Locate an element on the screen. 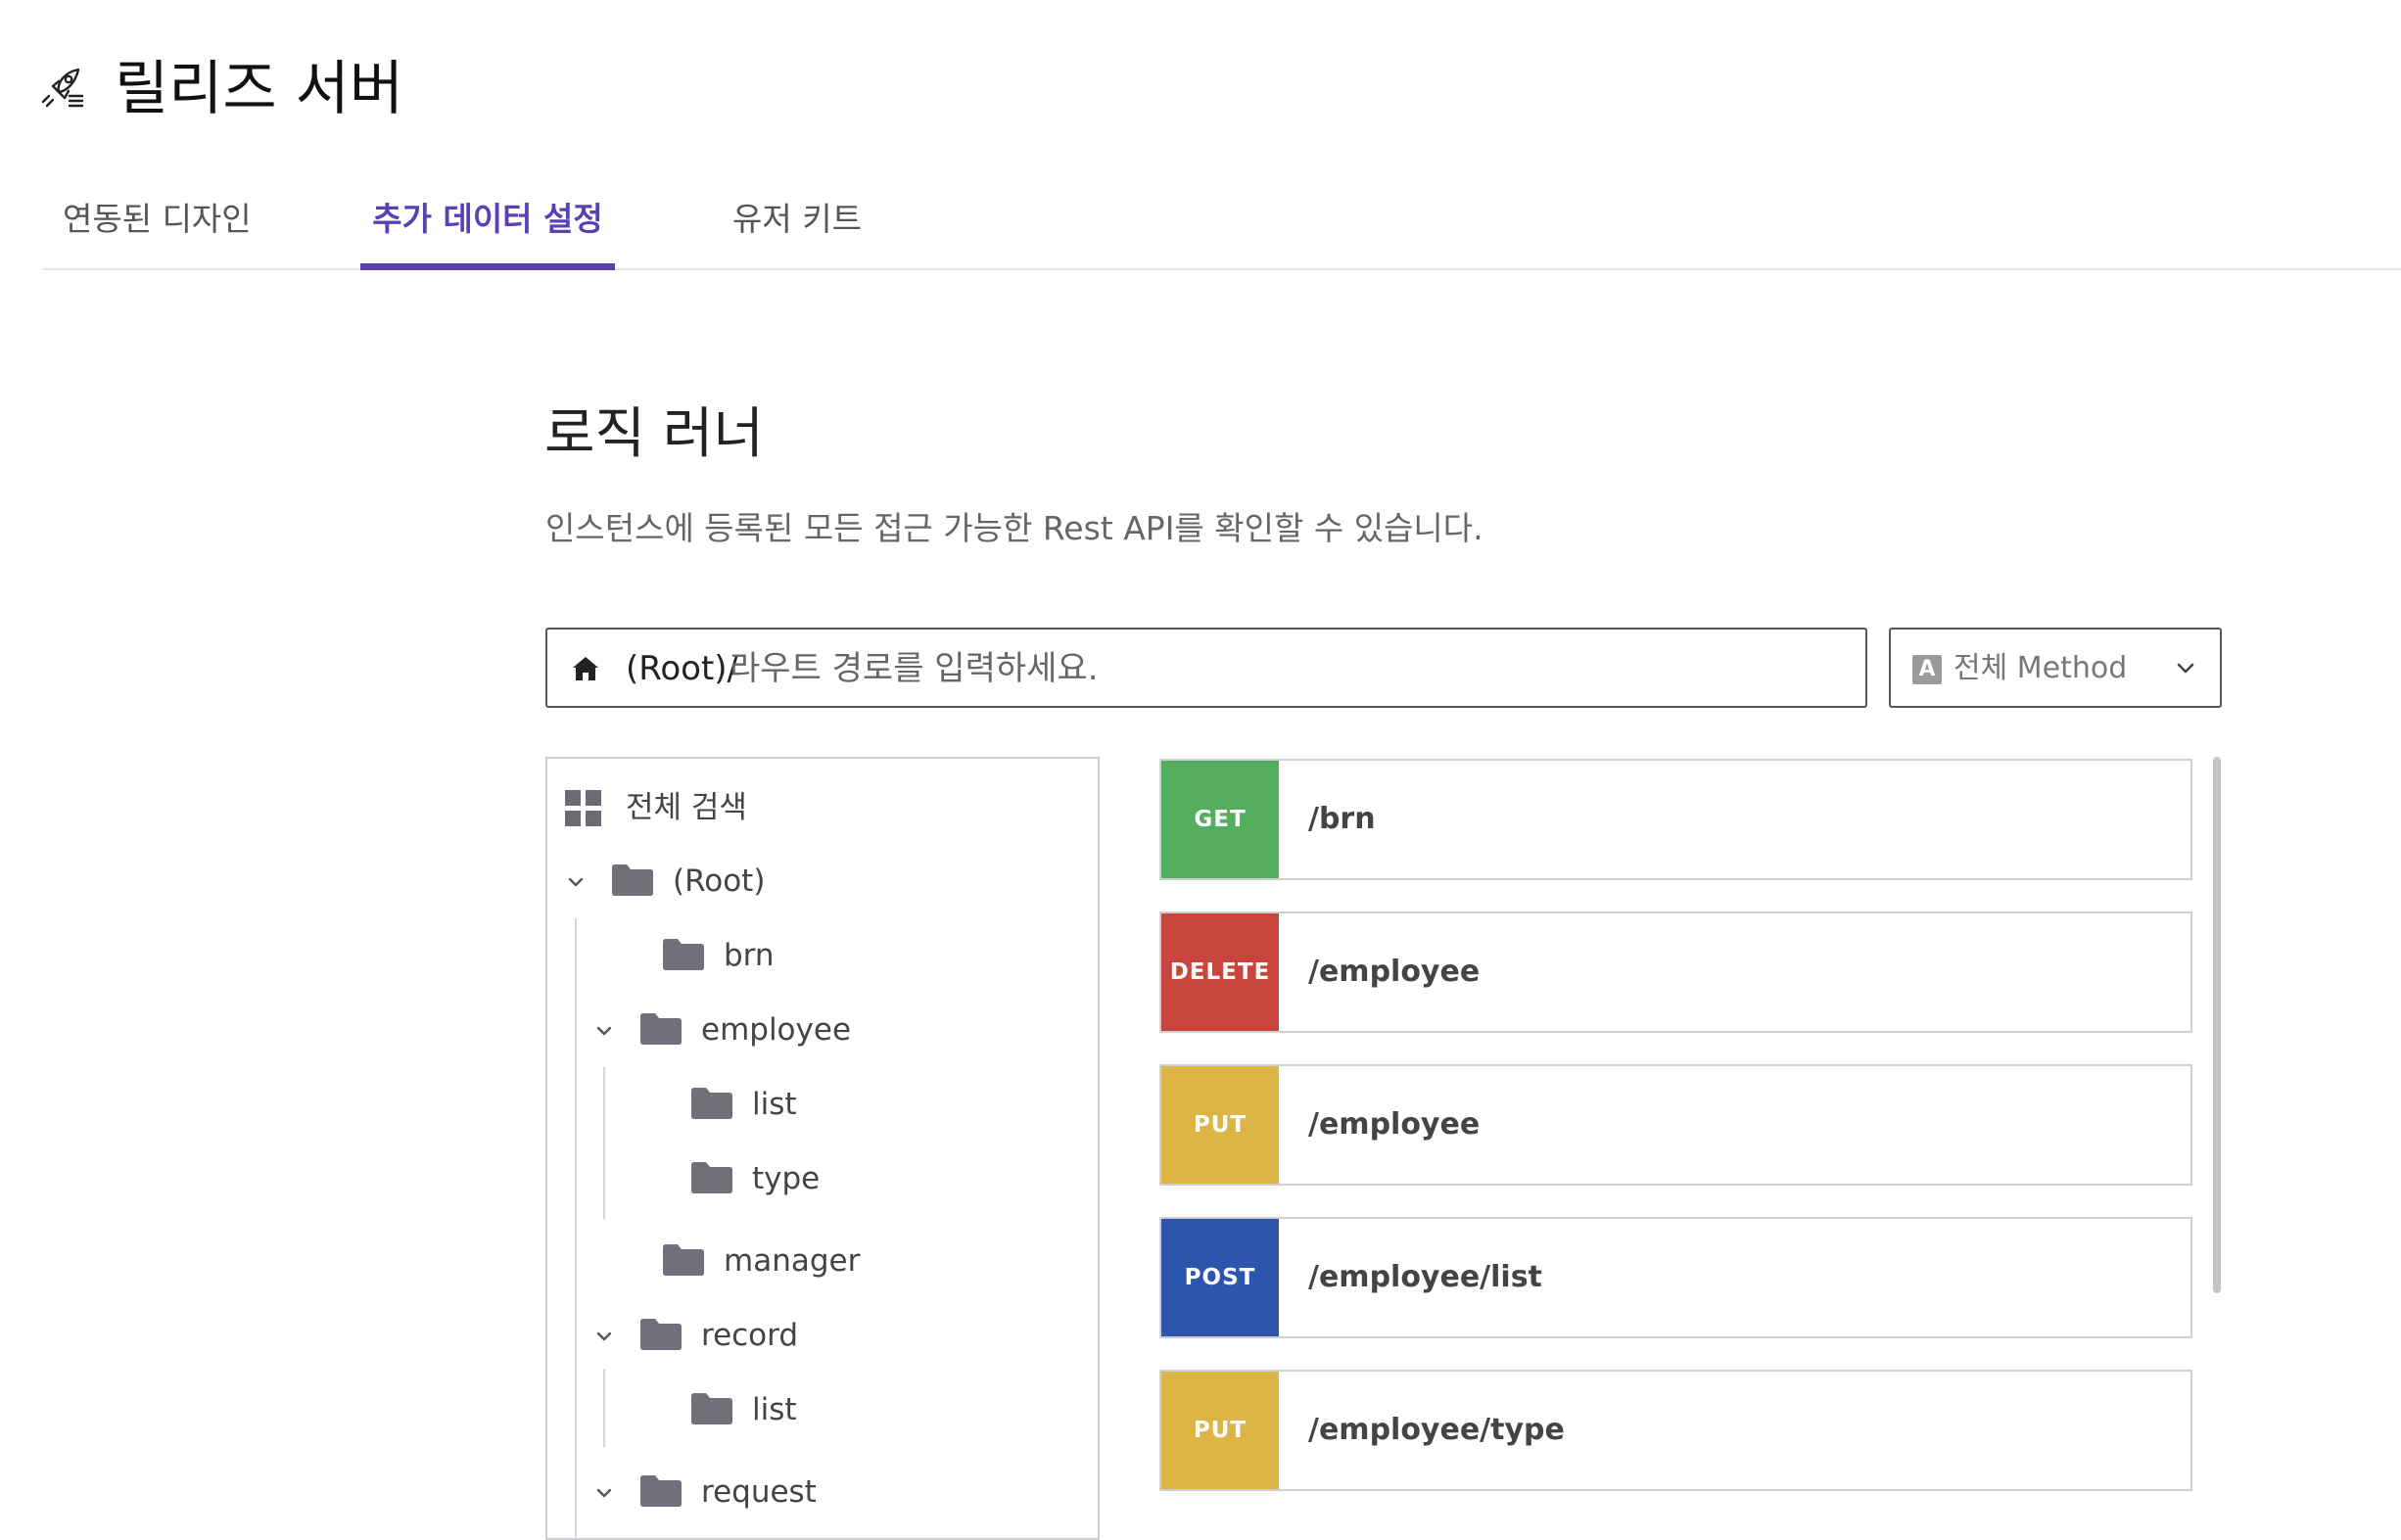 This screenshot has height=1540, width=2401. tree-item-label: manager is located at coordinates (793, 1261).